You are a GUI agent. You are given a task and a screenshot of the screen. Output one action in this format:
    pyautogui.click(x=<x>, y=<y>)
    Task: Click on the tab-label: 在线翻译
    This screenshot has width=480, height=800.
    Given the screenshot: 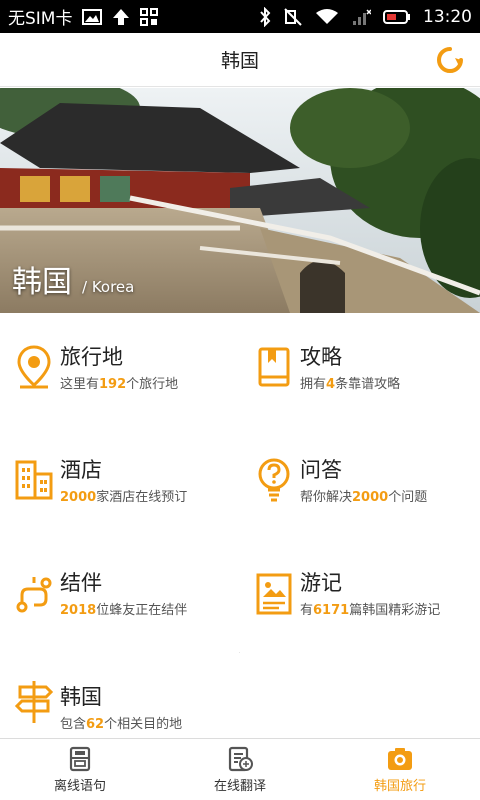 What is the action you would take?
    pyautogui.click(x=239, y=786)
    